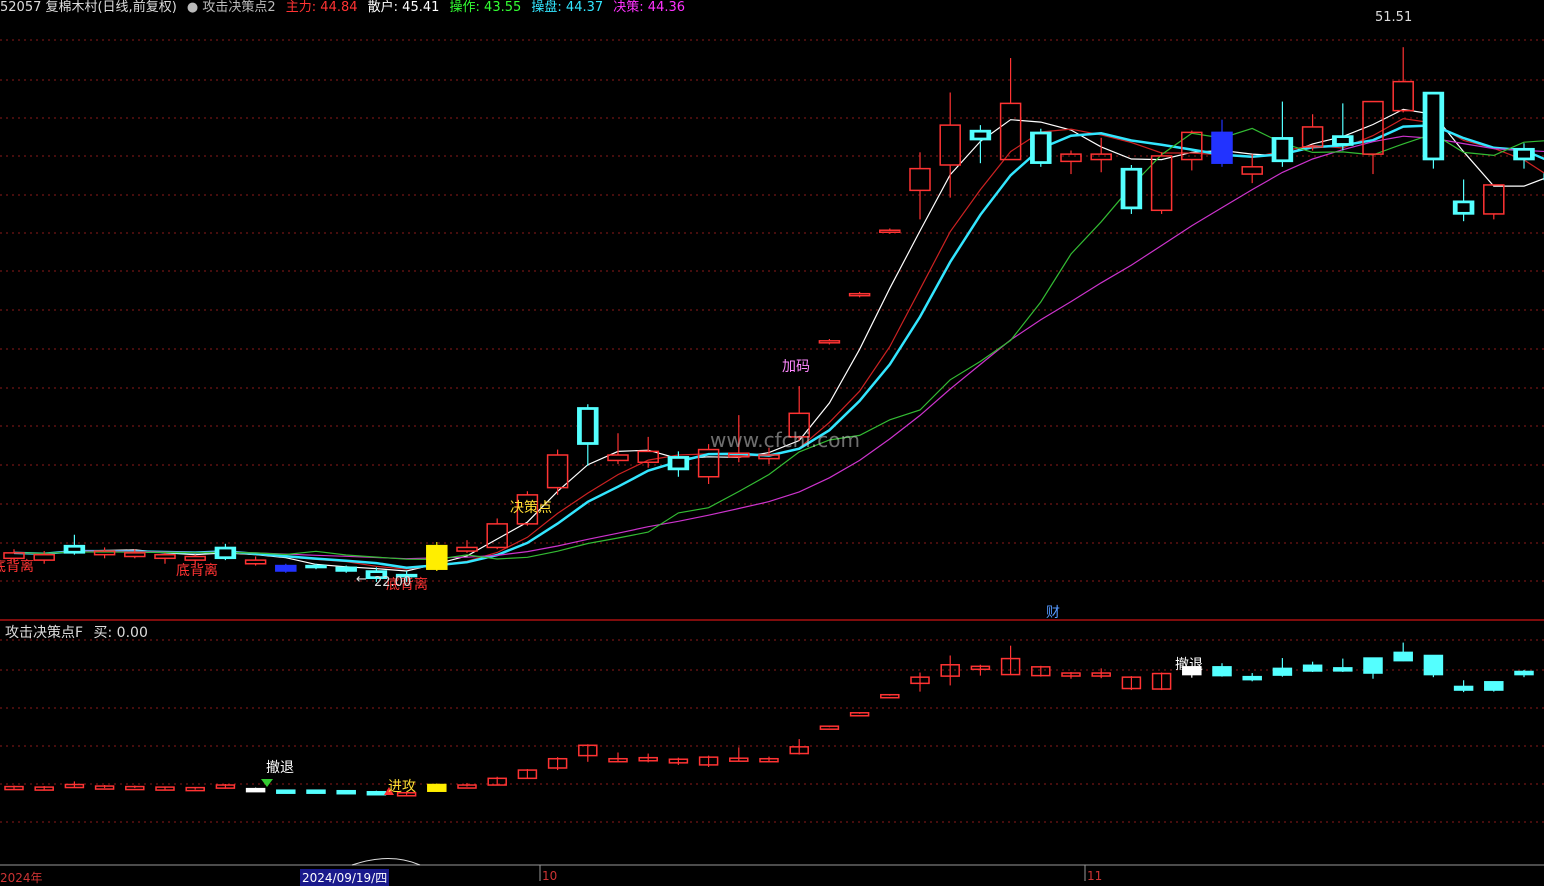  I want to click on label-low-price: 22.00, so click(393, 582).